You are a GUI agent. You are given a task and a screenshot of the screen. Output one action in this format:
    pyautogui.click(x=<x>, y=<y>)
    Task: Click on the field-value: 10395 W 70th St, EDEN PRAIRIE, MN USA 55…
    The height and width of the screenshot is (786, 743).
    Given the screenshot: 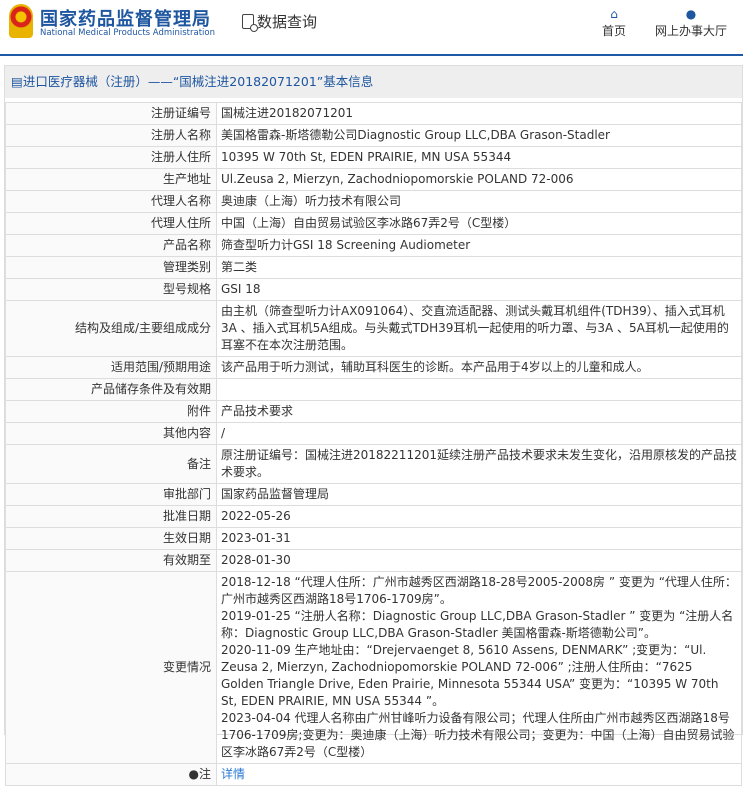 What is the action you would take?
    pyautogui.click(x=479, y=157)
    